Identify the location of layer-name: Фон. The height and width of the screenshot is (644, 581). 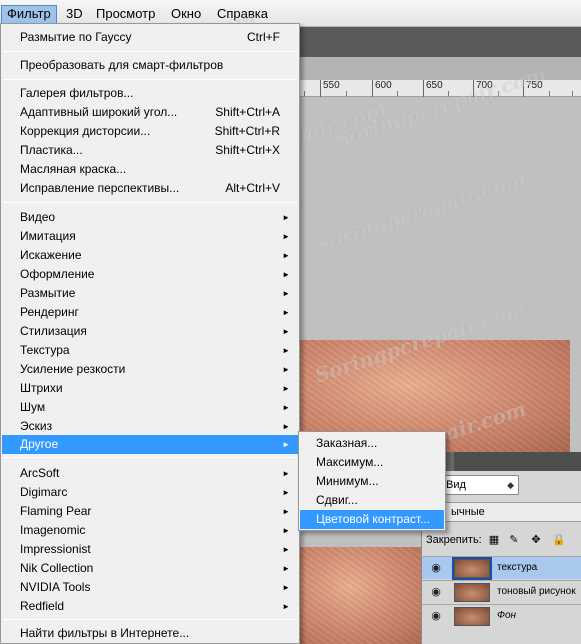
(507, 615).